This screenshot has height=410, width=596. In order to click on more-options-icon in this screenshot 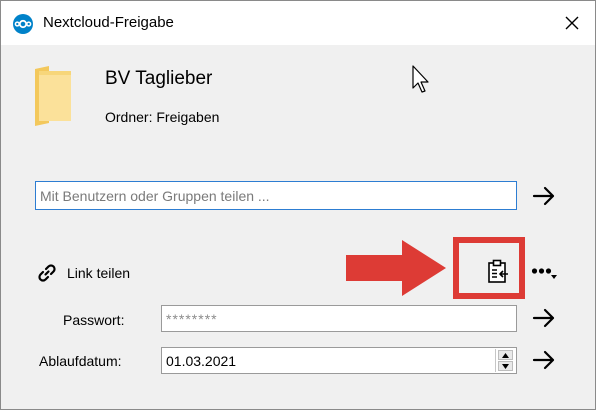, I will do `click(544, 273)`.